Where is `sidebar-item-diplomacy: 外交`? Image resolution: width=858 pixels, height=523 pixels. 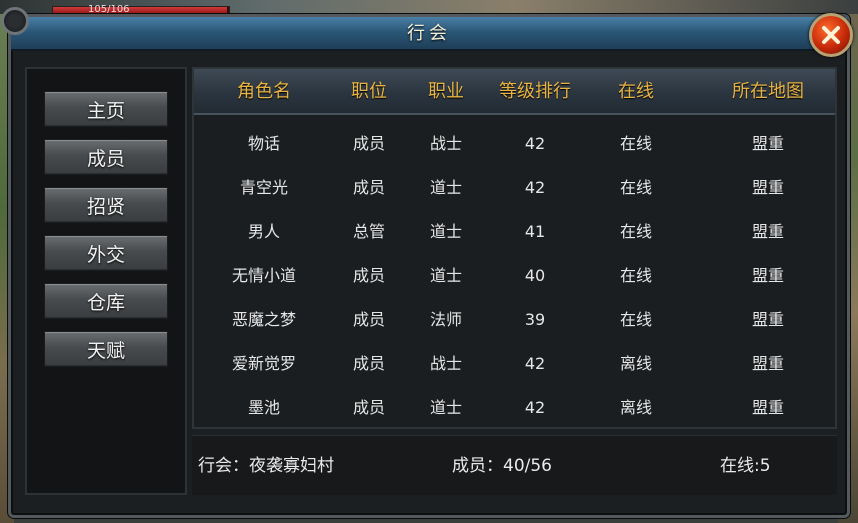
sidebar-item-diplomacy: 外交 is located at coordinates (106, 253).